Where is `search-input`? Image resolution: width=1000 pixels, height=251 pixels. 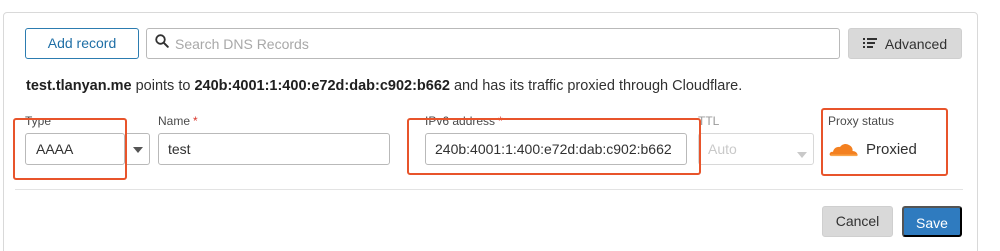 search-input is located at coordinates (504, 43).